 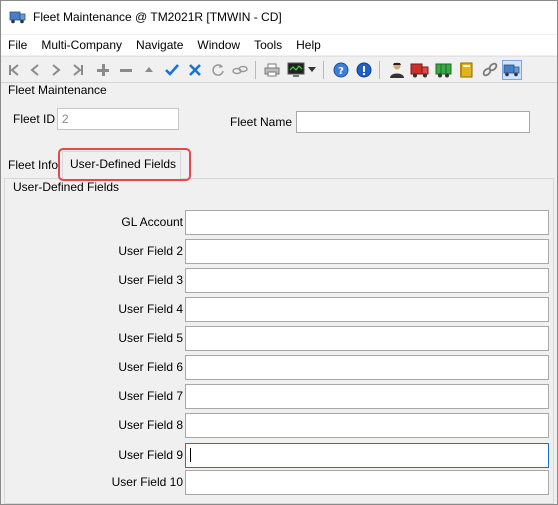 I want to click on tab-user-defined-fields-label: User-Defined Fields, so click(x=123, y=164).